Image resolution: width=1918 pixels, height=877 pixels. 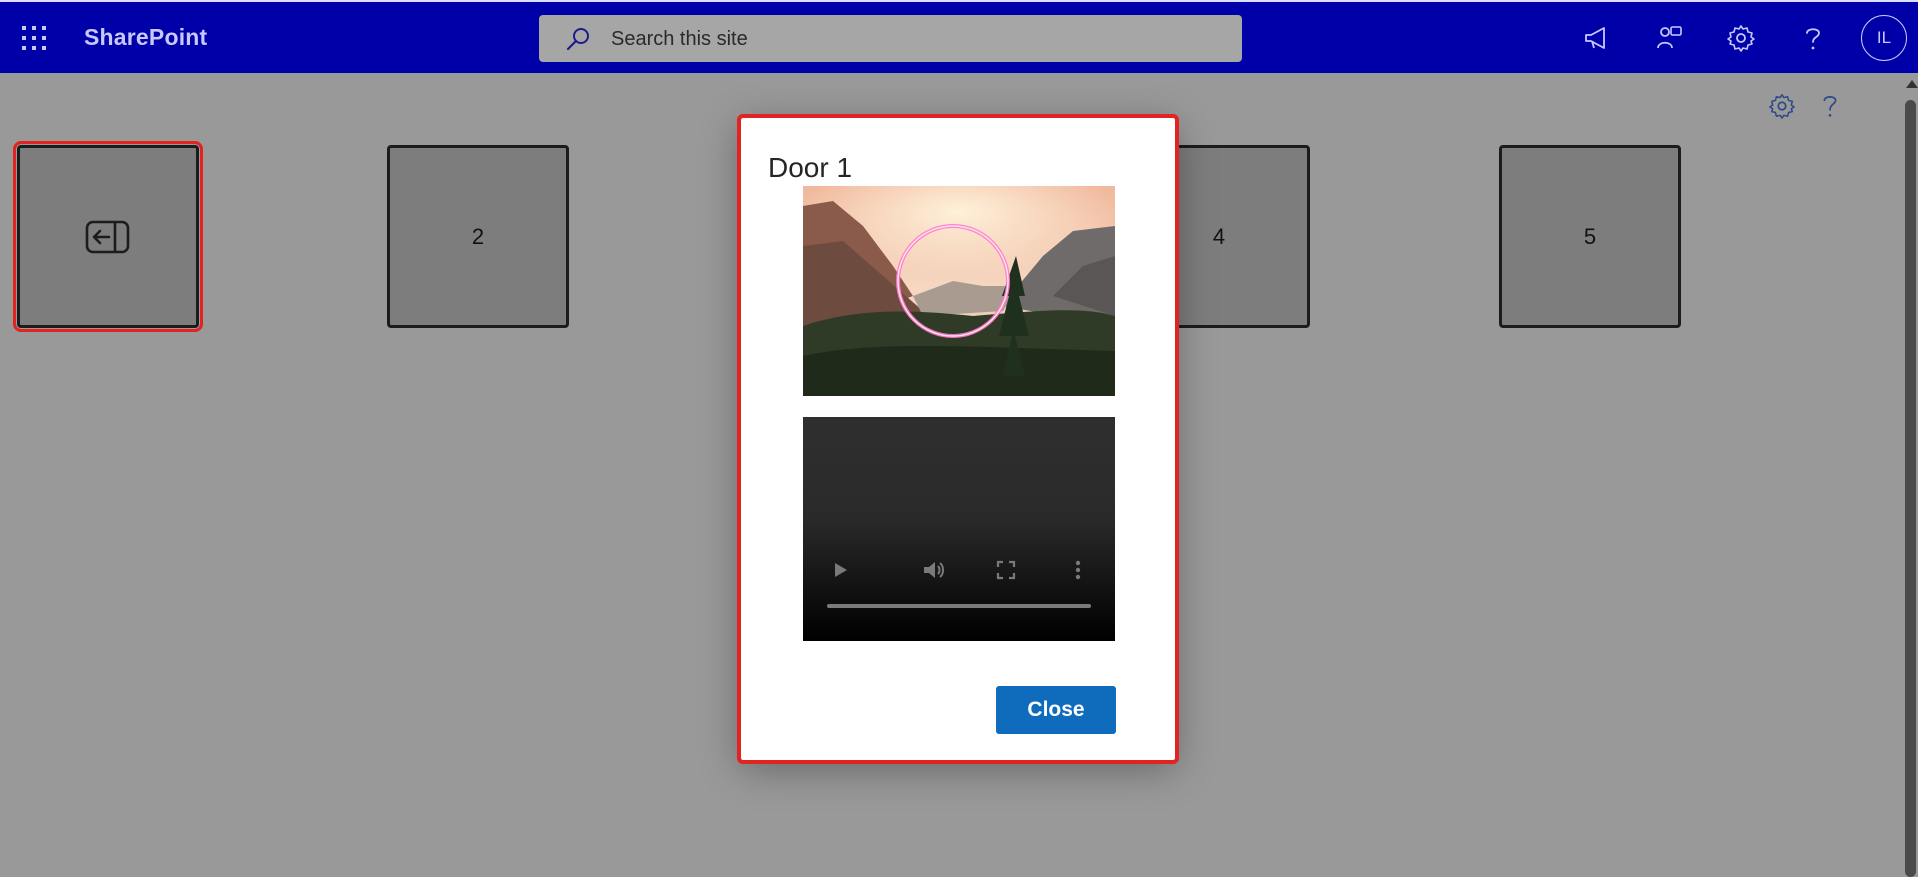 I want to click on suite-bar: SharePoint Search this site IL, so click(x=959, y=36).